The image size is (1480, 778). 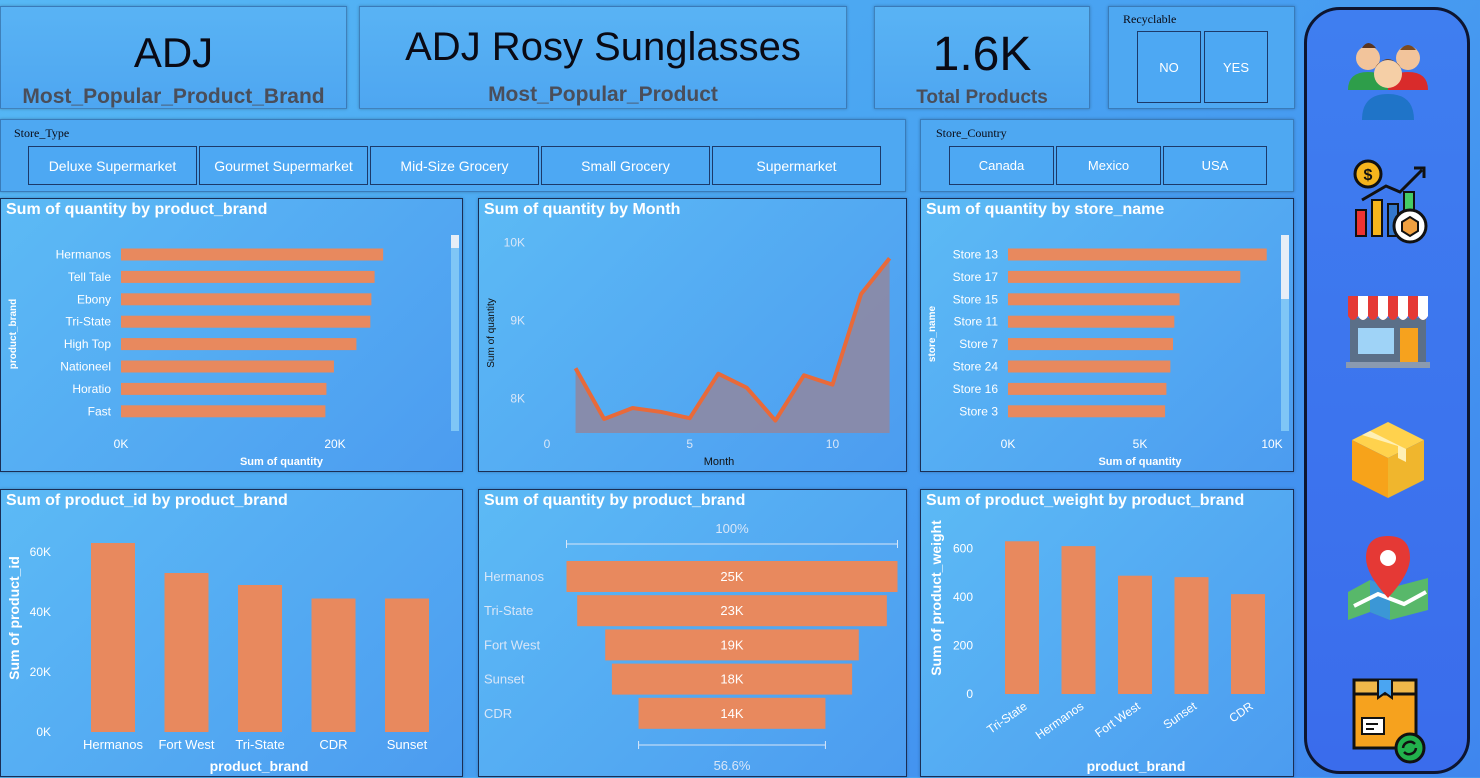 I want to click on store-country-canada-button: Canada, so click(x=1001, y=165).